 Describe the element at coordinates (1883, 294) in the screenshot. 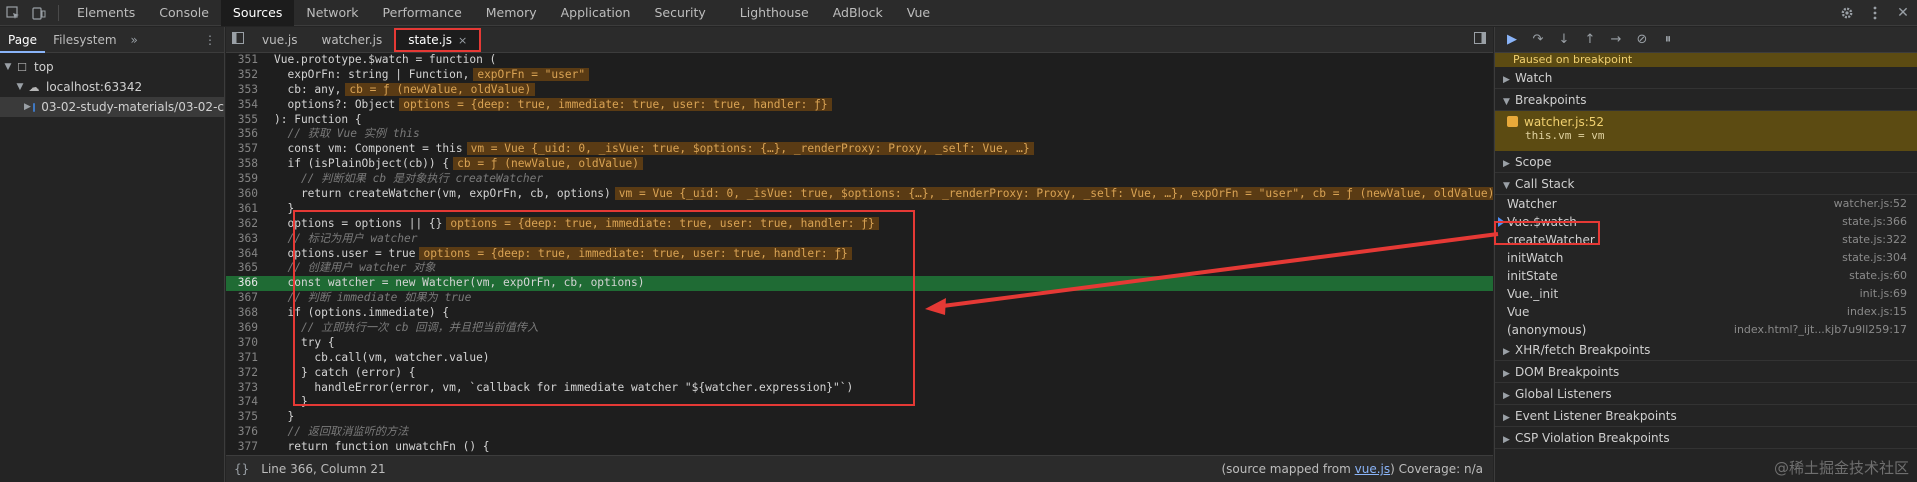

I see `frame-location: init.js:69` at that location.